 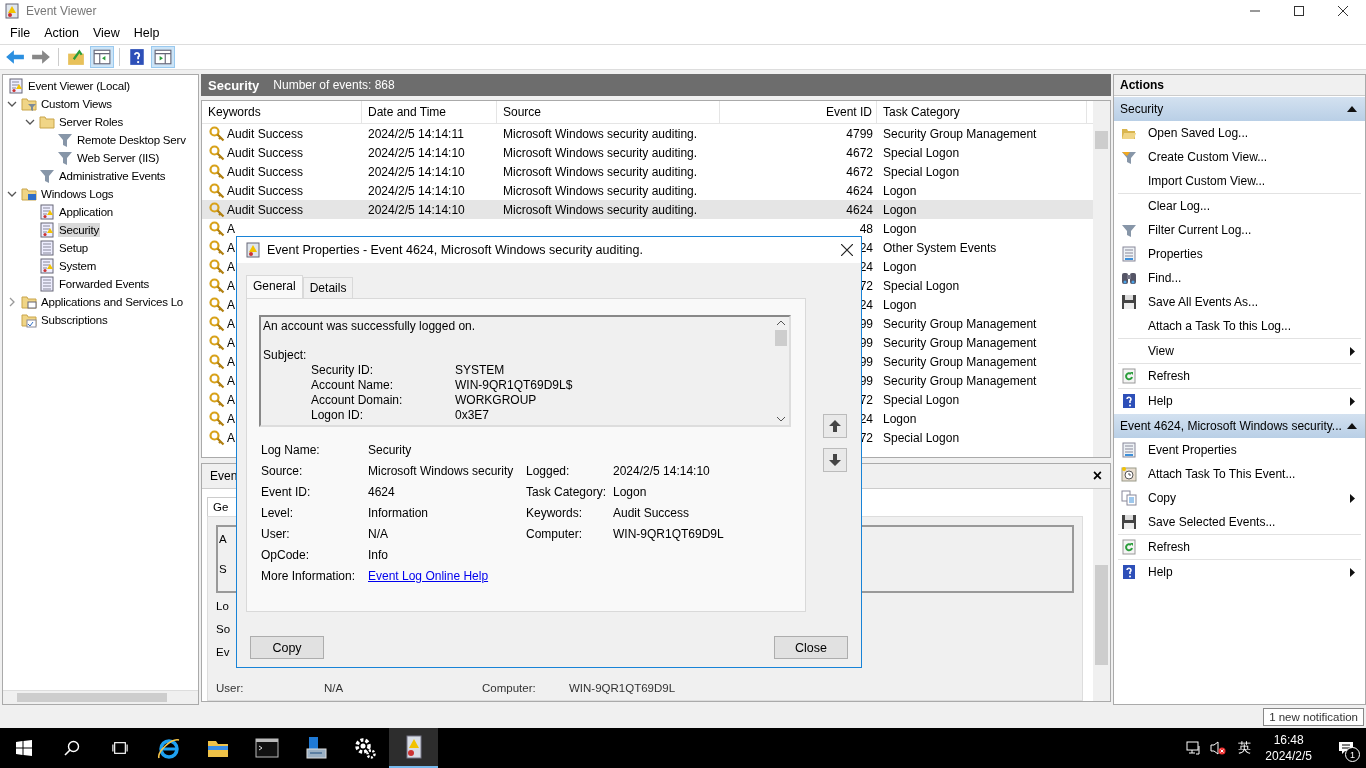 What do you see at coordinates (1352, 754) in the screenshot?
I see `notification-count: 1` at bounding box center [1352, 754].